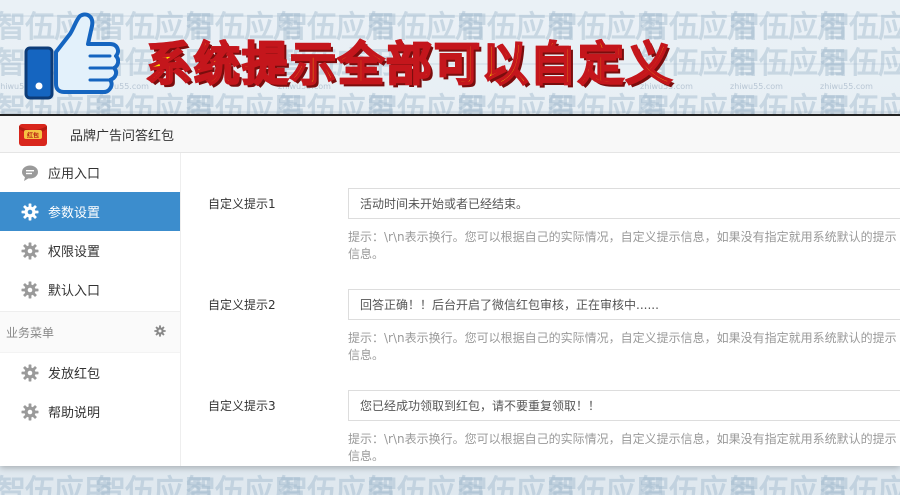 This screenshot has width=900, height=495. I want to click on custom-tip-2-input, so click(624, 304).